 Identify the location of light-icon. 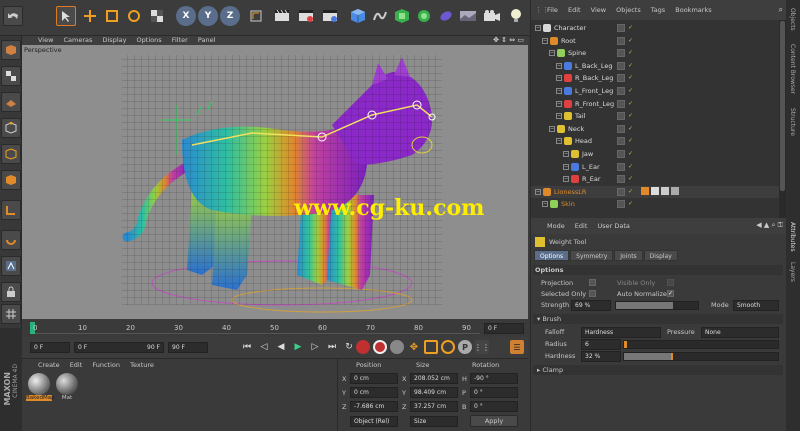
(516, 16).